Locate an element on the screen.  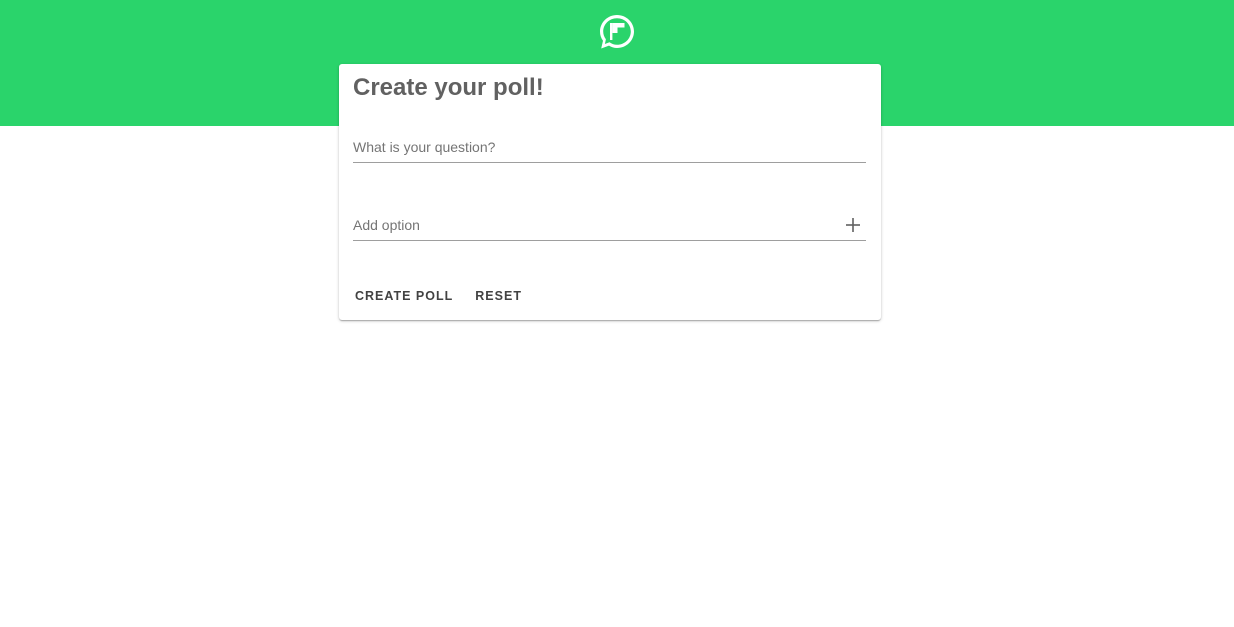
question-field is located at coordinates (609, 147).